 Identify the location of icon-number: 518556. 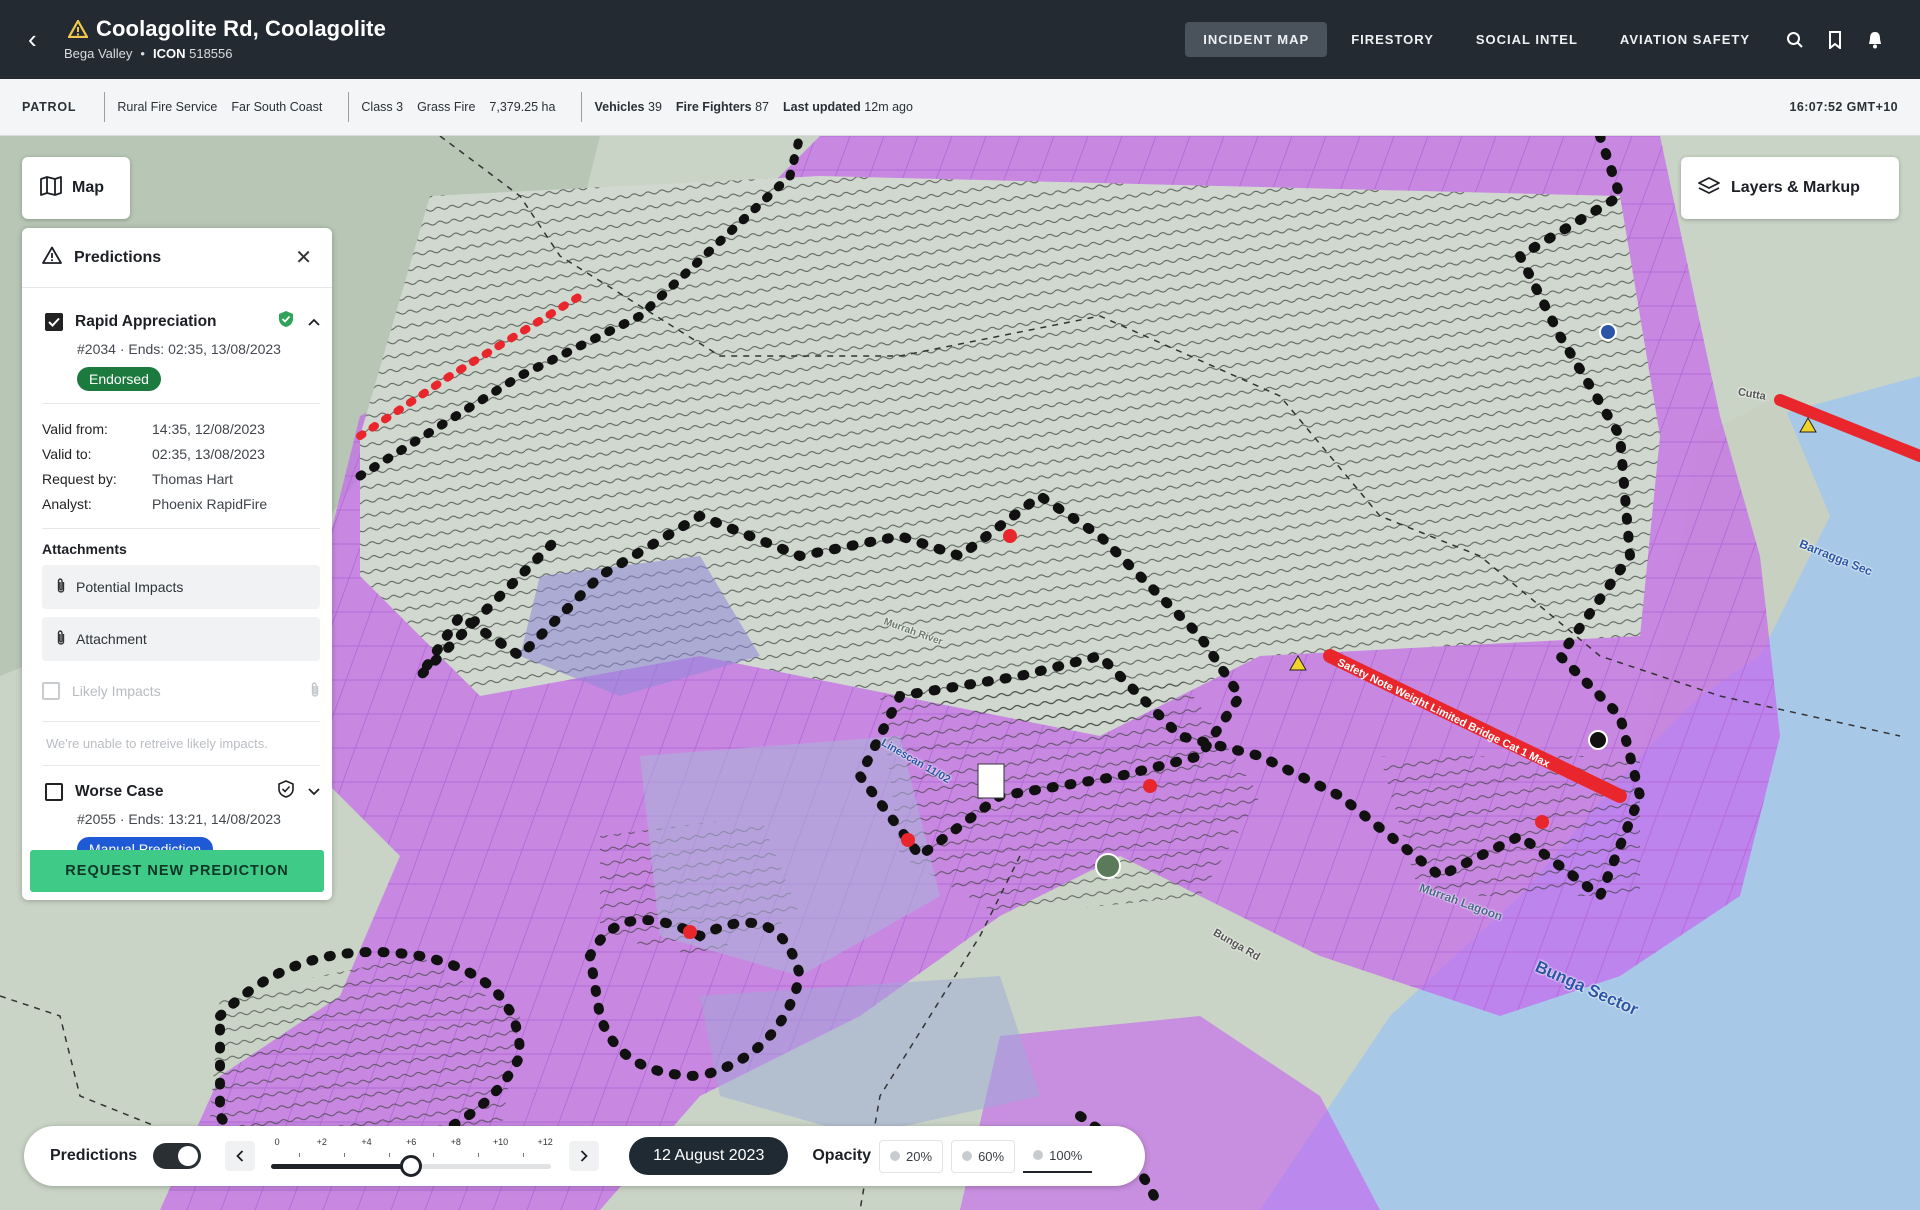
(211, 53).